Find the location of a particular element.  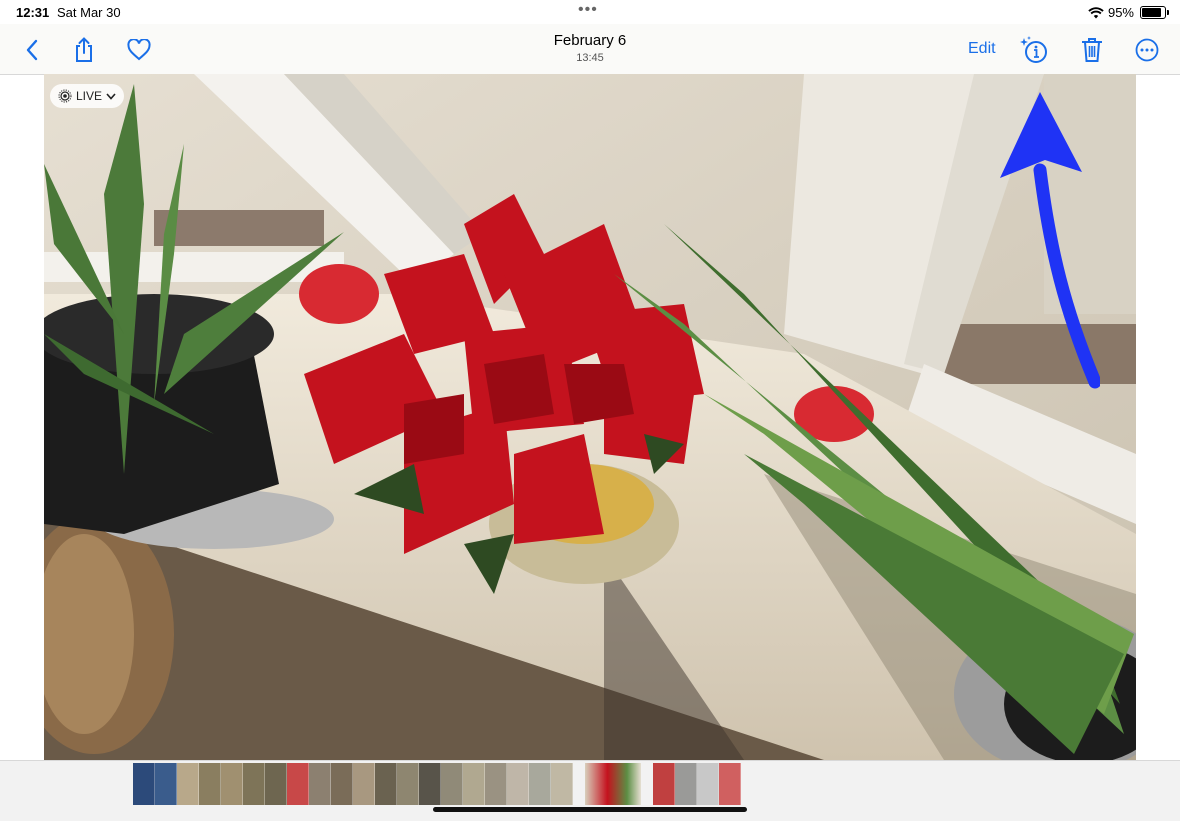

wifi-icon is located at coordinates (1096, 12).